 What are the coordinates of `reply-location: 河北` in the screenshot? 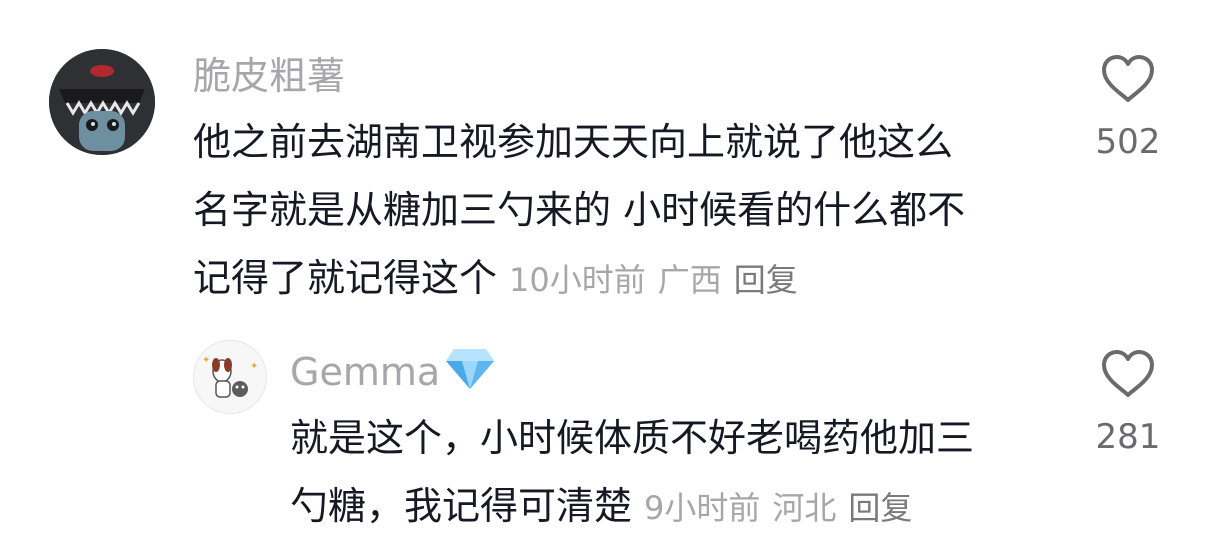 It's located at (804, 508).